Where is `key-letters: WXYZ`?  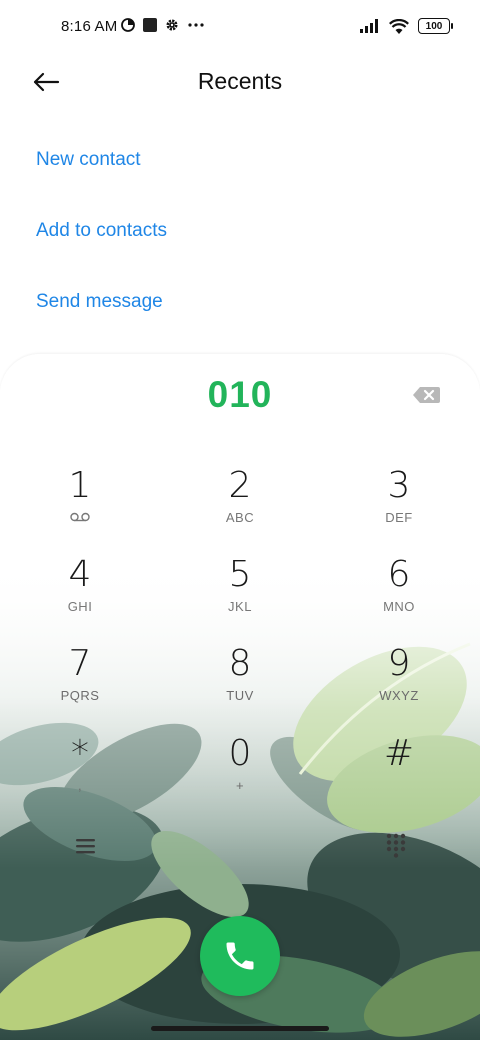
key-letters: WXYZ is located at coordinates (399, 695).